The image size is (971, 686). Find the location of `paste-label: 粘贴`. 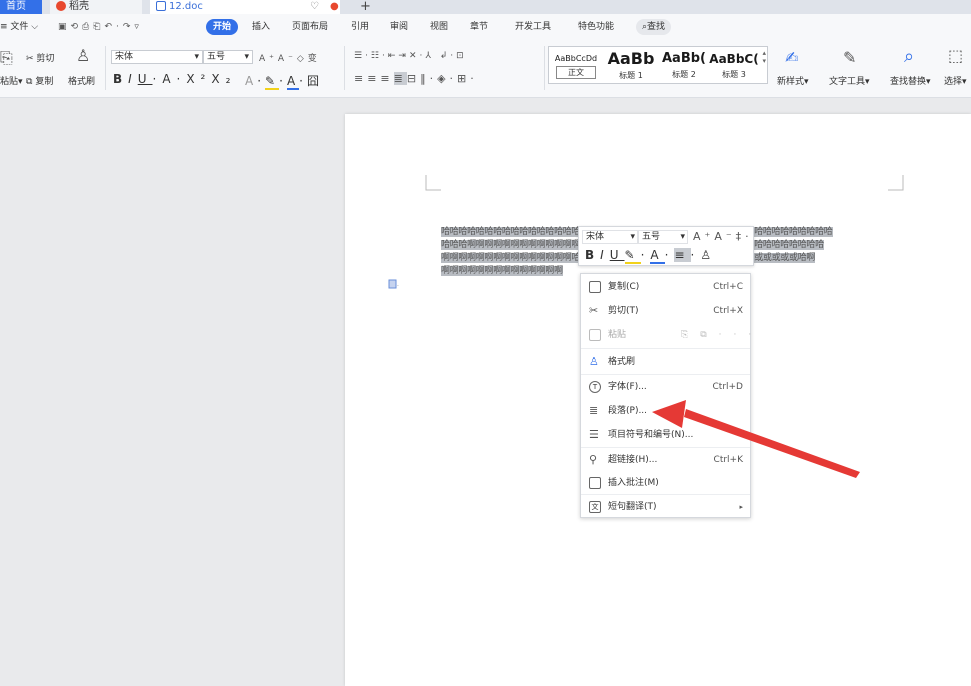

paste-label: 粘贴 is located at coordinates (9, 82).